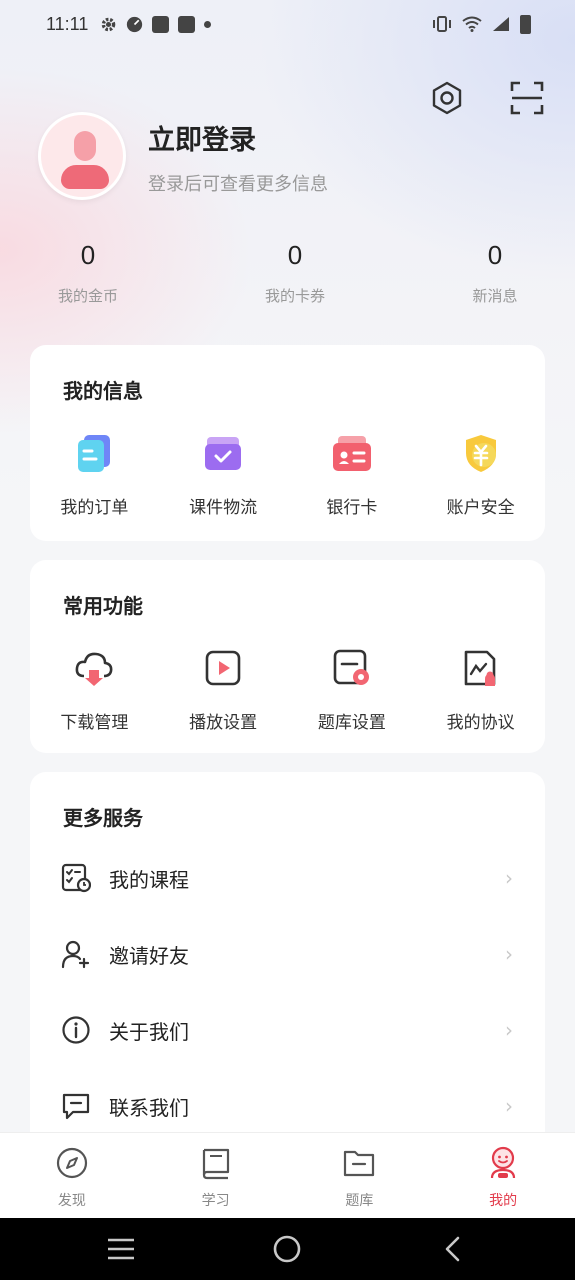 This screenshot has width=575, height=1280. What do you see at coordinates (452, 1249) in the screenshot?
I see `back-icon` at bounding box center [452, 1249].